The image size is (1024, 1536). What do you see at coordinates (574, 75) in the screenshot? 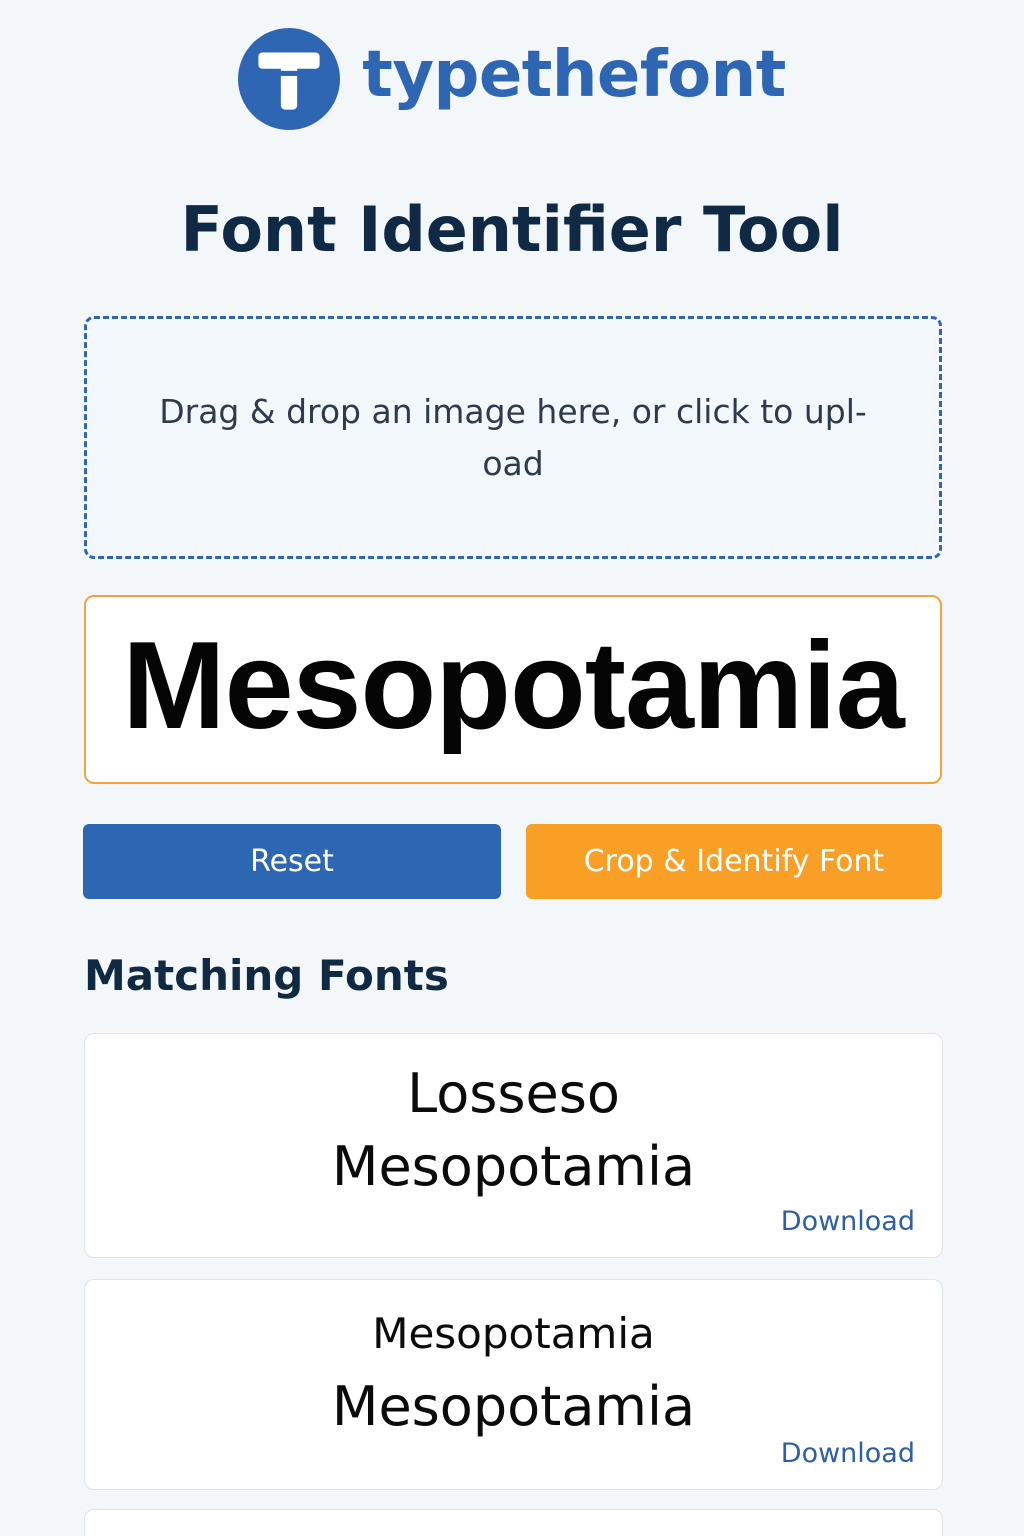
I see `brand-name: typethefont` at bounding box center [574, 75].